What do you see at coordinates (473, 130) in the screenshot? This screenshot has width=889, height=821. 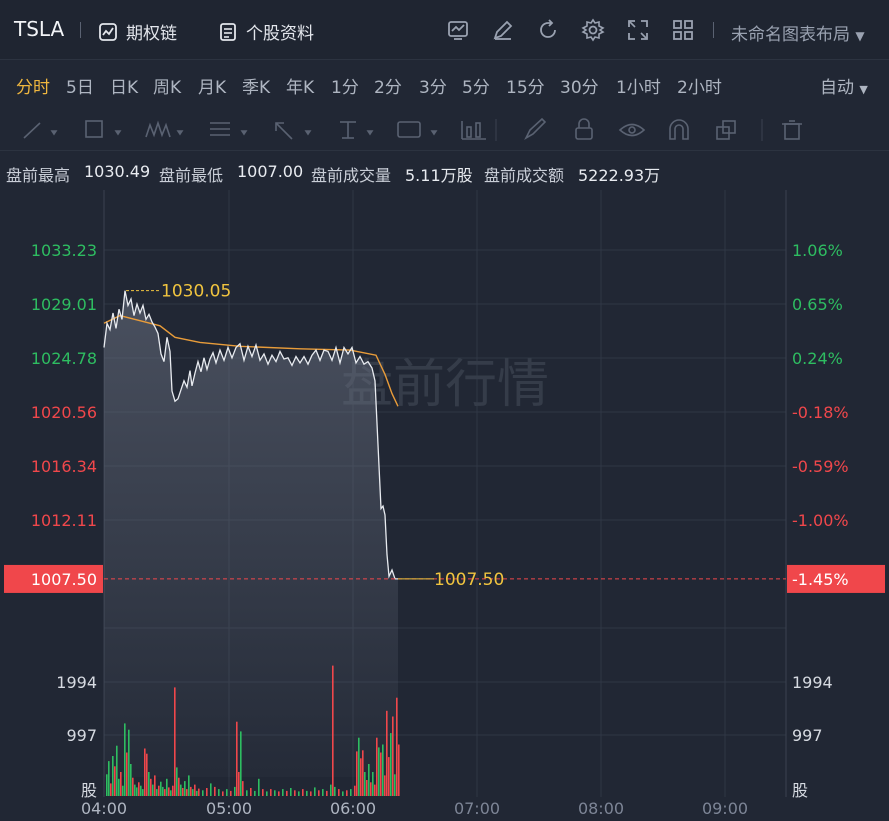 I see `candle-tool-icon` at bounding box center [473, 130].